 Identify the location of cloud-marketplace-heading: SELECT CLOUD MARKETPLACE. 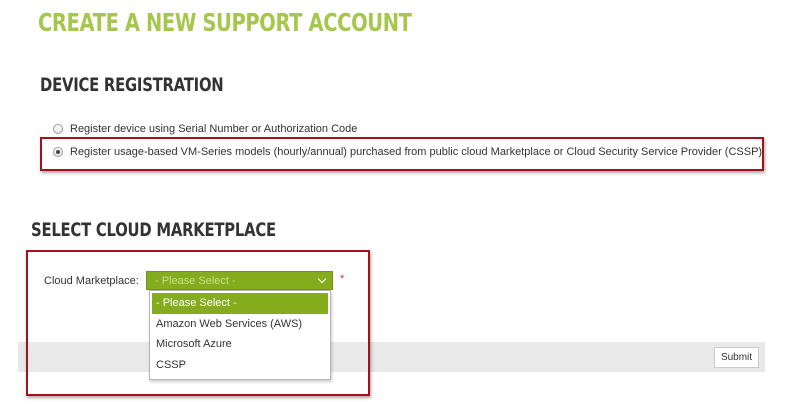
(153, 230).